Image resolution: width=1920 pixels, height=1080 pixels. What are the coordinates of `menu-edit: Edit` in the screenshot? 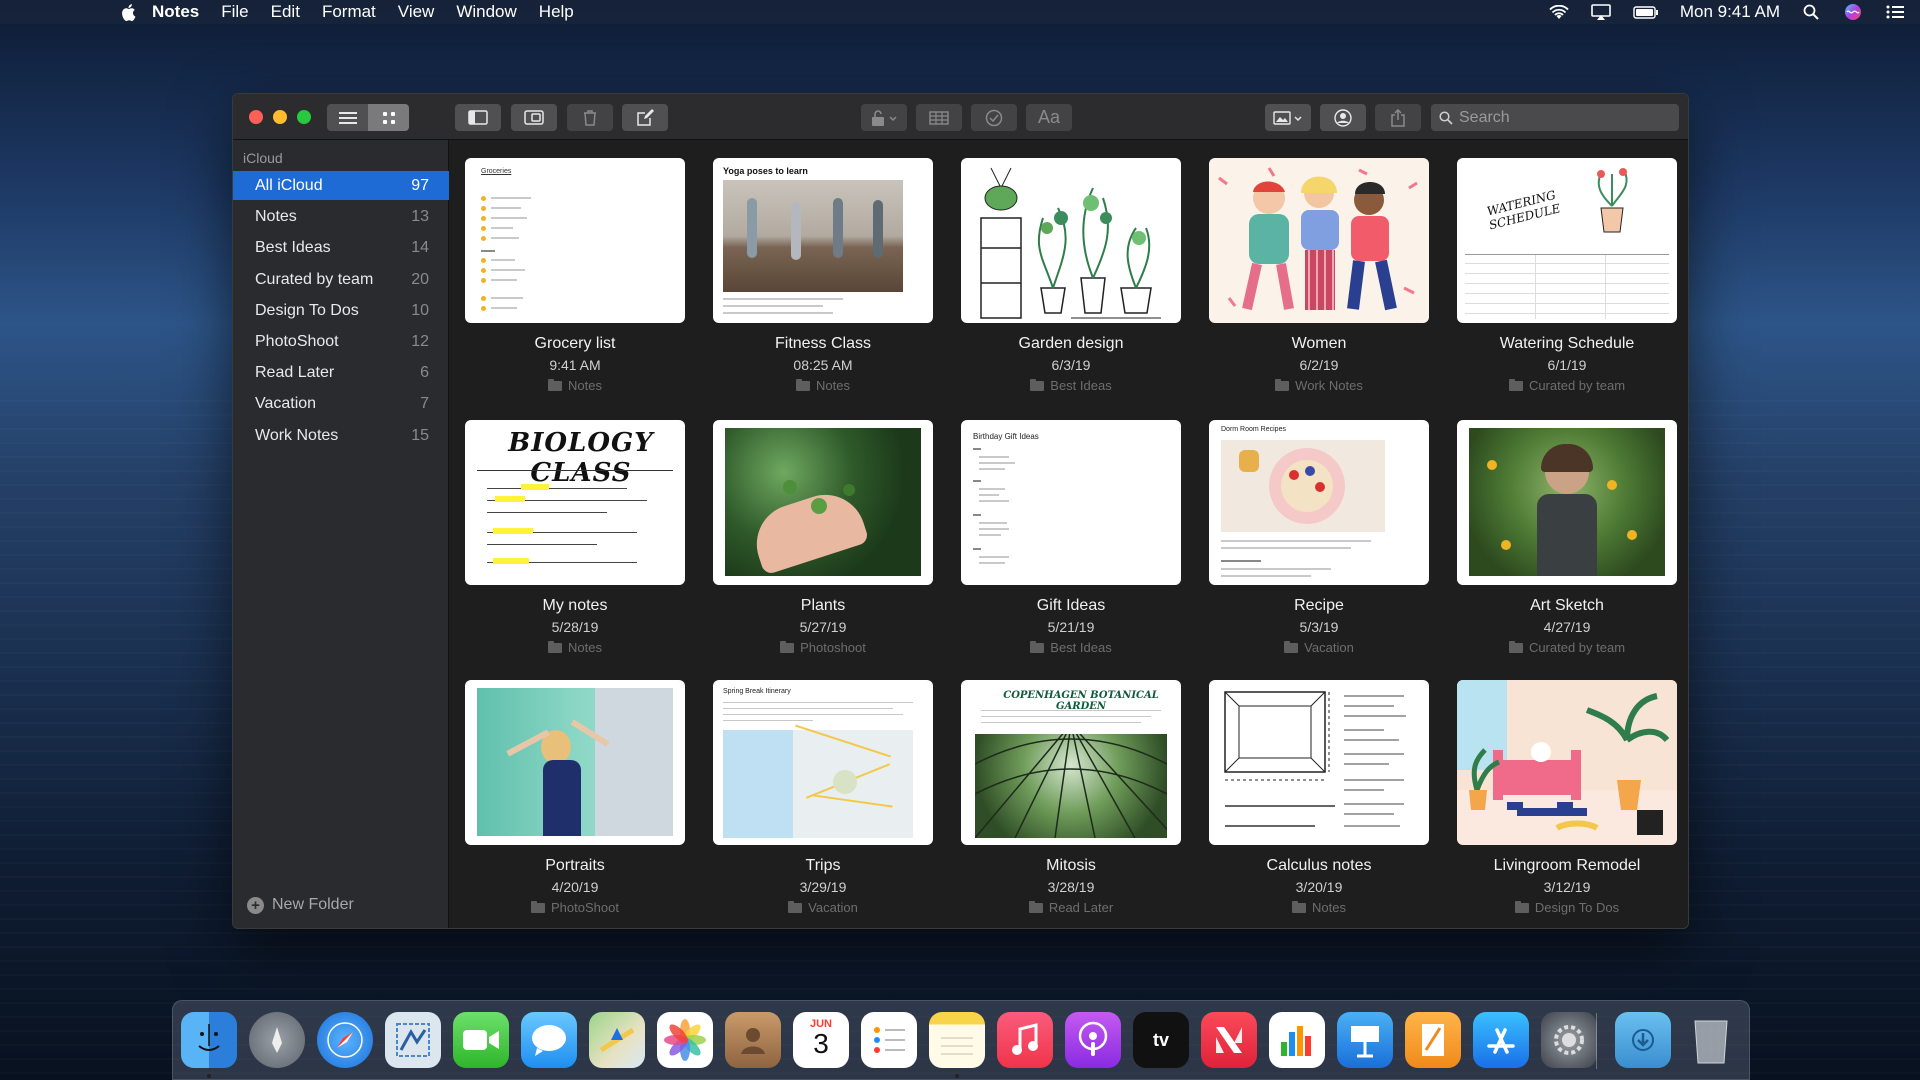 It's located at (285, 12).